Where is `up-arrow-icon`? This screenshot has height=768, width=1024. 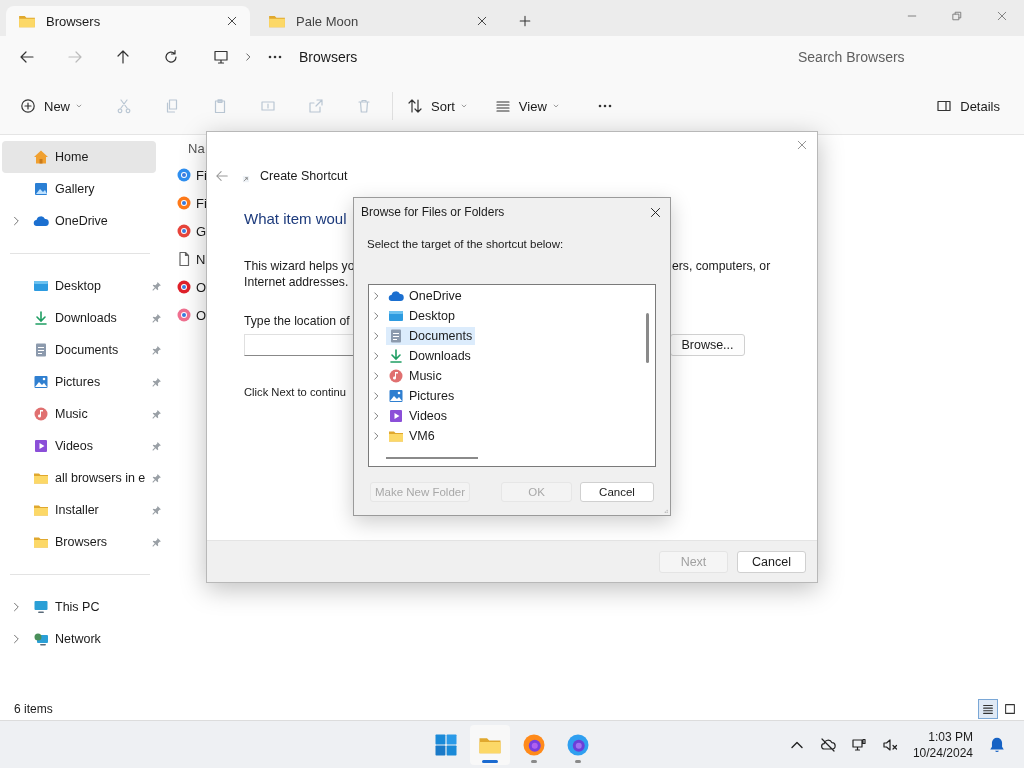 up-arrow-icon is located at coordinates (123, 57).